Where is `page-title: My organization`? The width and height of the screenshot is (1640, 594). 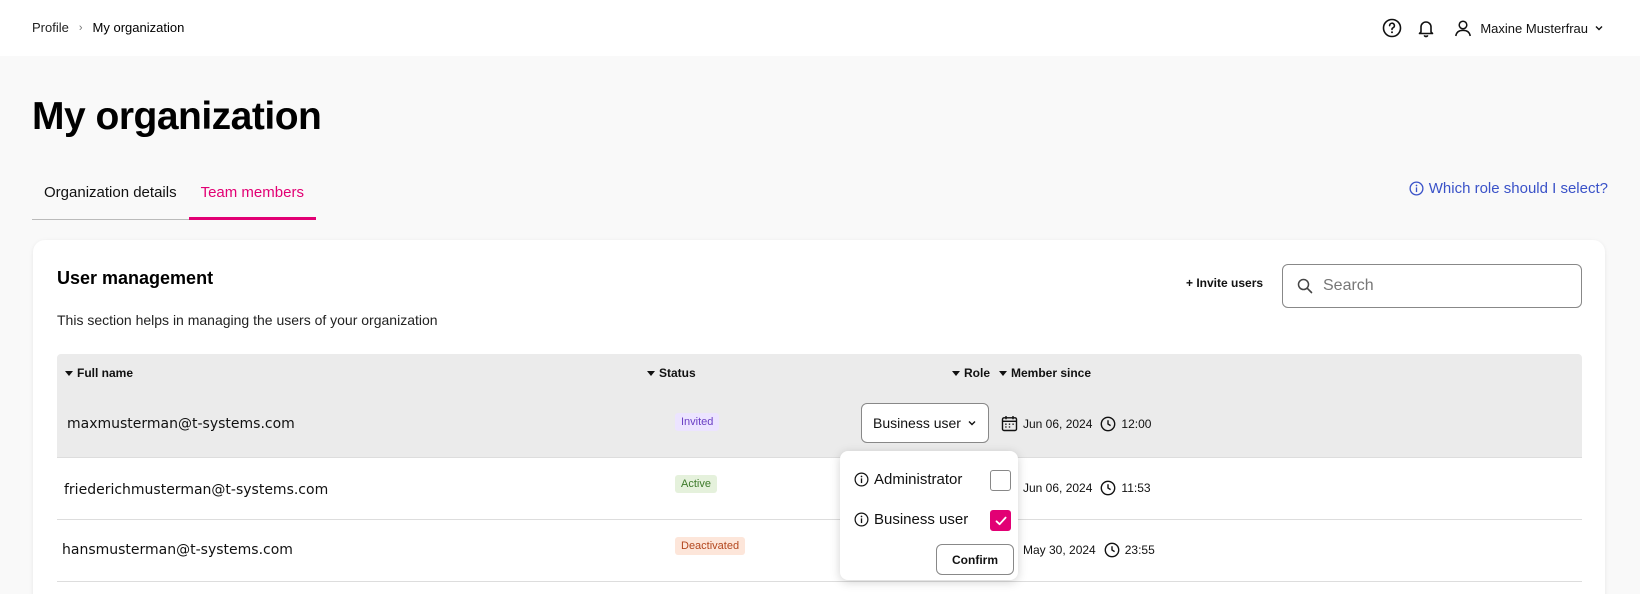
page-title: My organization is located at coordinates (177, 116).